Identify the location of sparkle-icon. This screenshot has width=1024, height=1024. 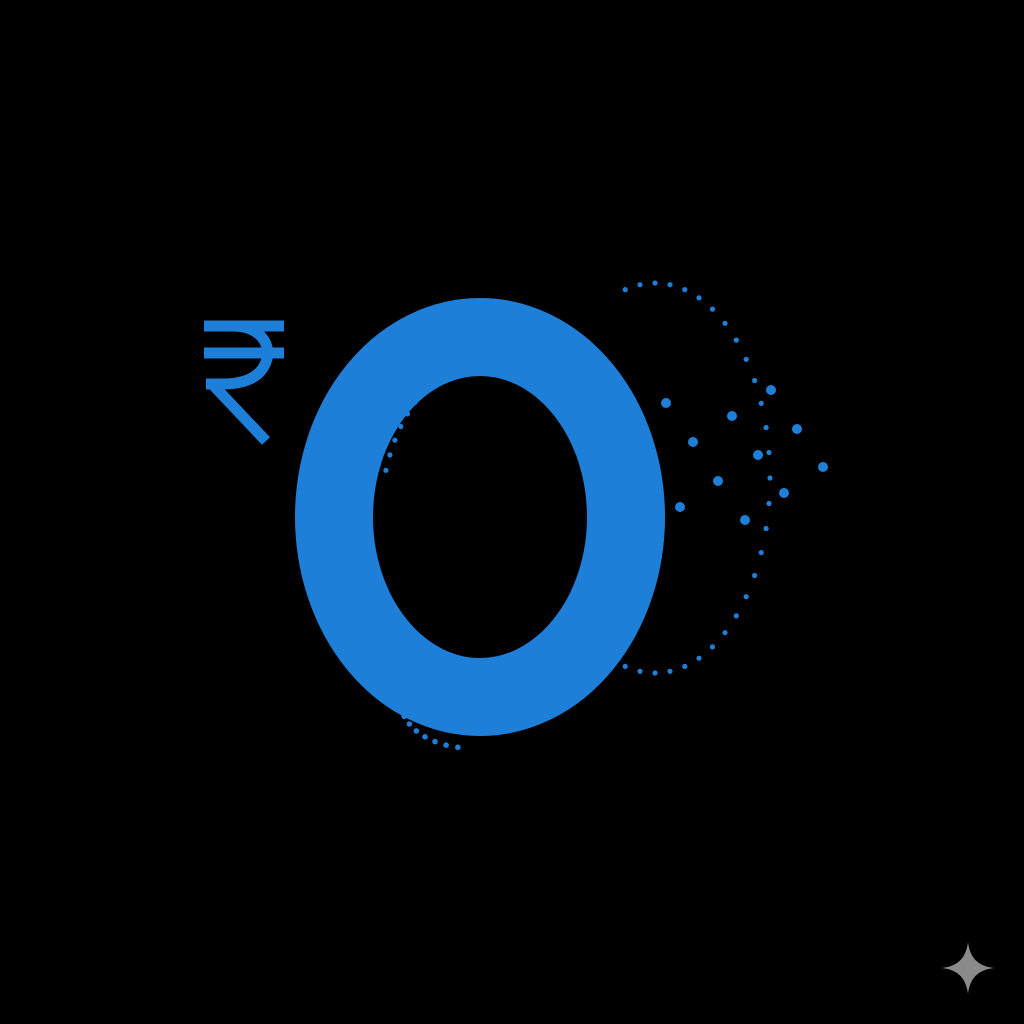
(968, 968).